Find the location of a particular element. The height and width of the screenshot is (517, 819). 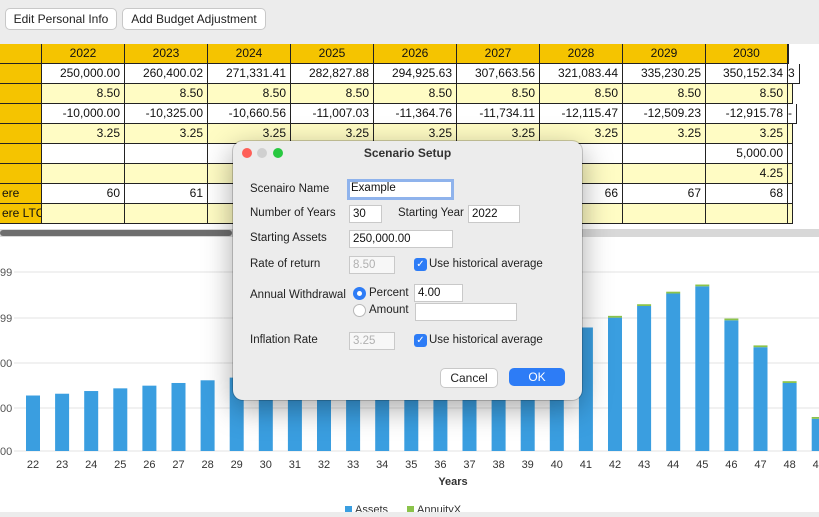

edit-personal-info-button: Edit Personal Info is located at coordinates (61, 19).